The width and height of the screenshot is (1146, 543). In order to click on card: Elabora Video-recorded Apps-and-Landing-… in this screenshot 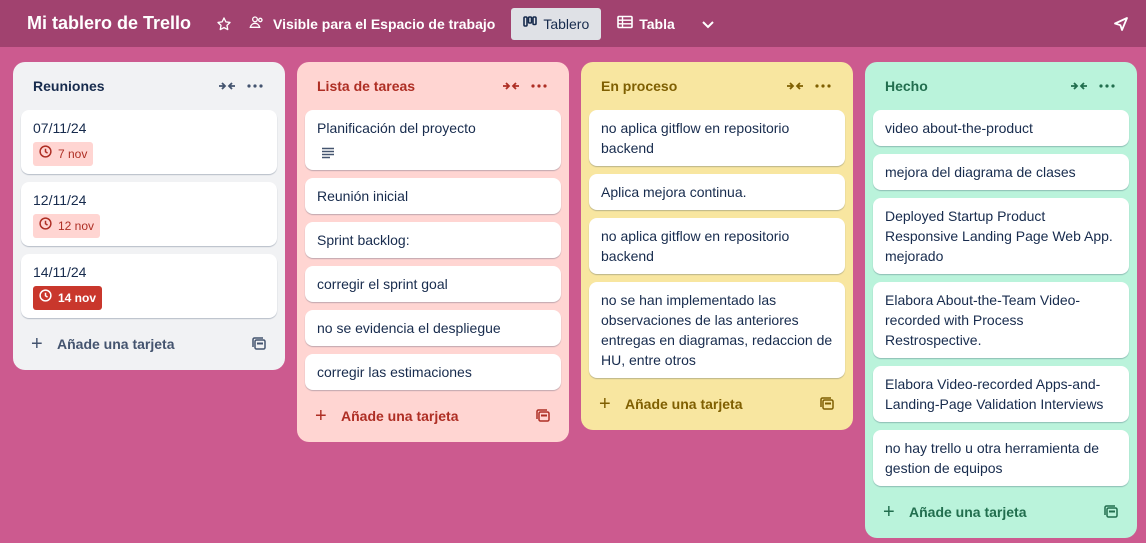, I will do `click(1001, 394)`.